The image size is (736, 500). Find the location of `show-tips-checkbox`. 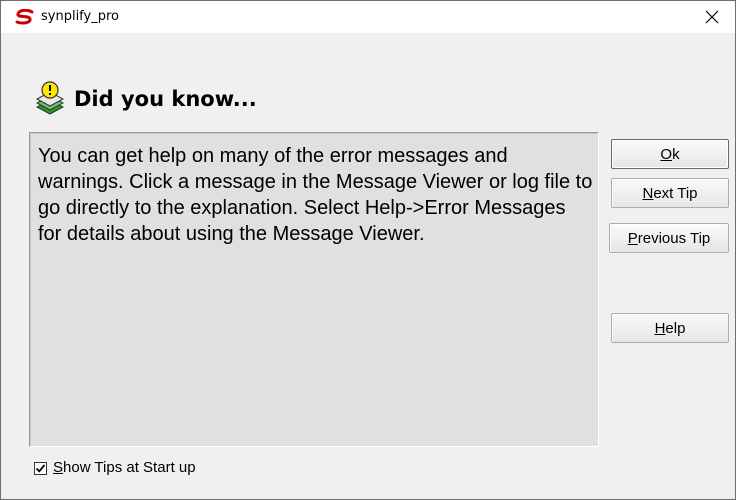

show-tips-checkbox is located at coordinates (40, 468).